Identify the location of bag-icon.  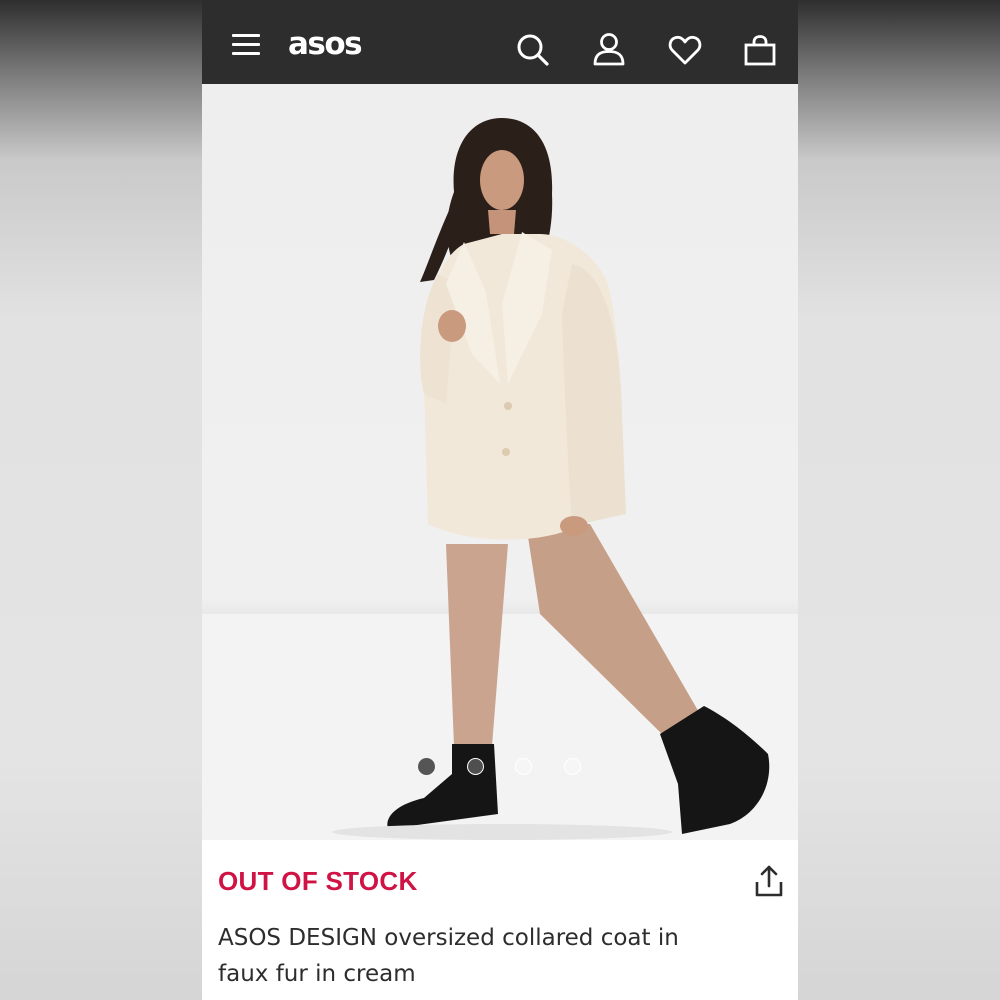
(760, 50).